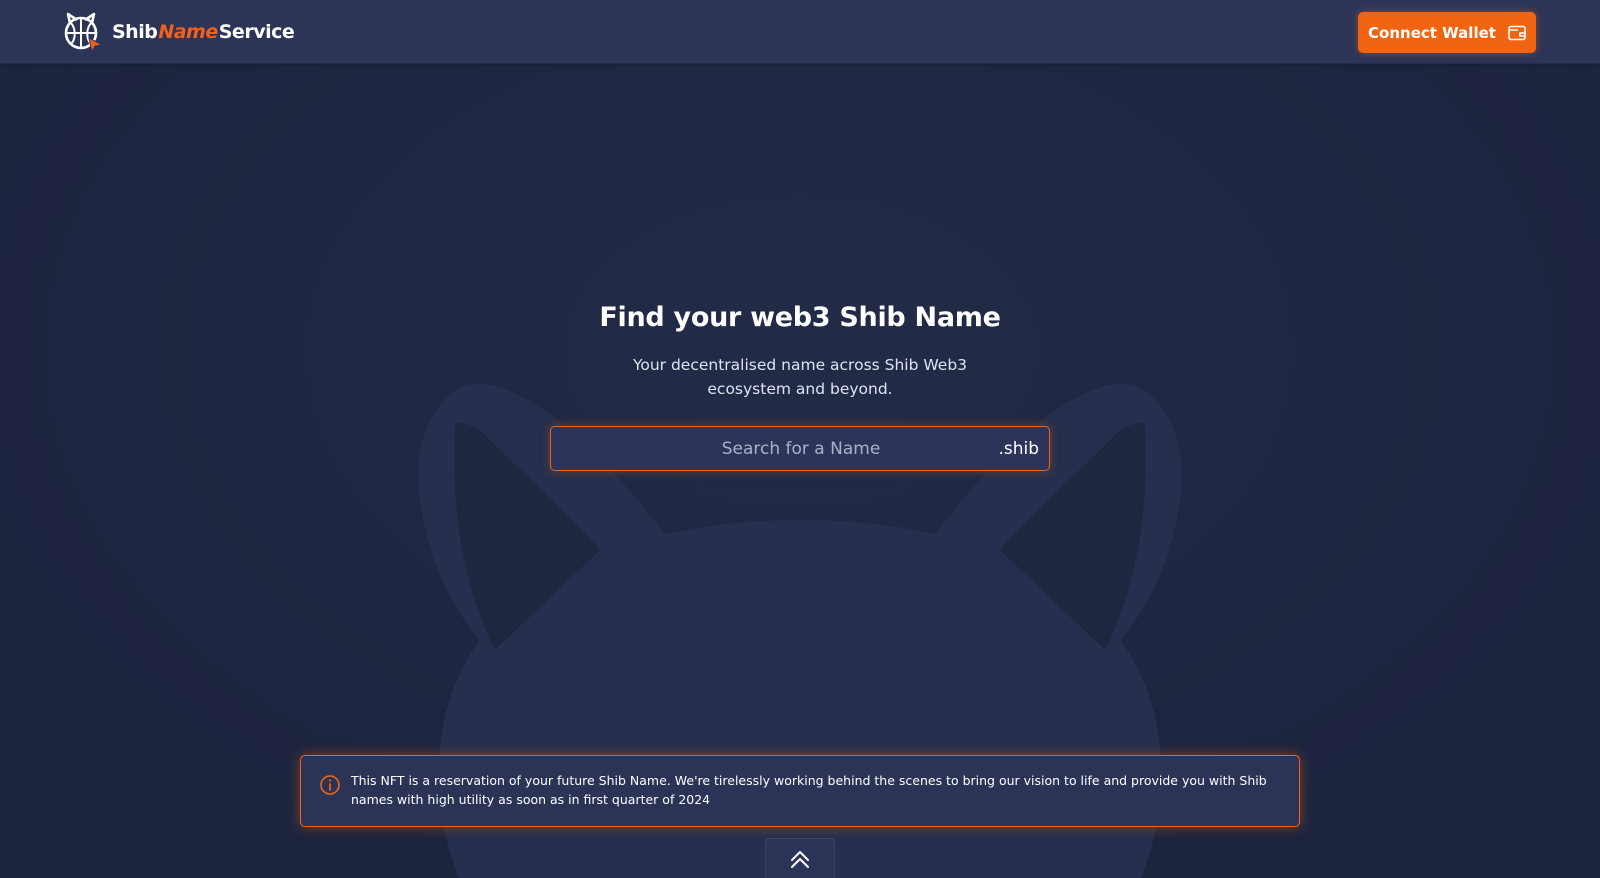 This screenshot has height=878, width=1600. Describe the element at coordinates (771, 448) in the screenshot. I see `search-input` at that location.